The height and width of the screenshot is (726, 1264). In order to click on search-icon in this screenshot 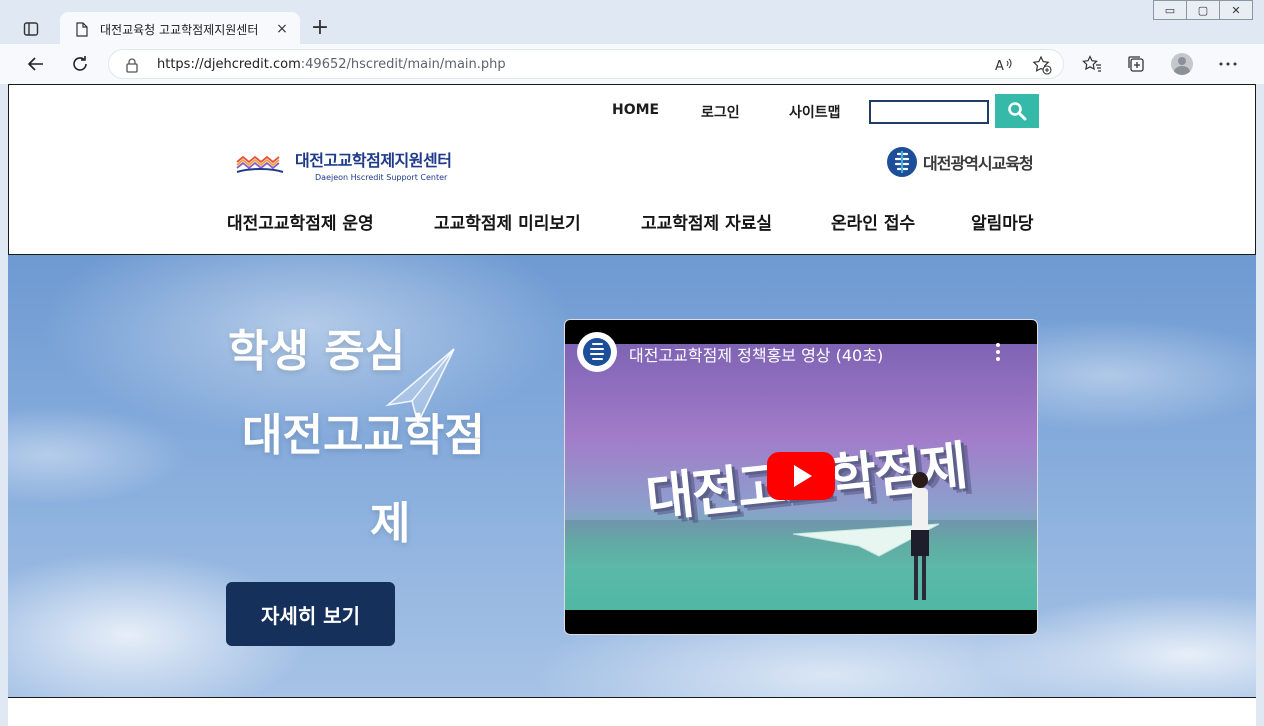, I will do `click(1017, 111)`.